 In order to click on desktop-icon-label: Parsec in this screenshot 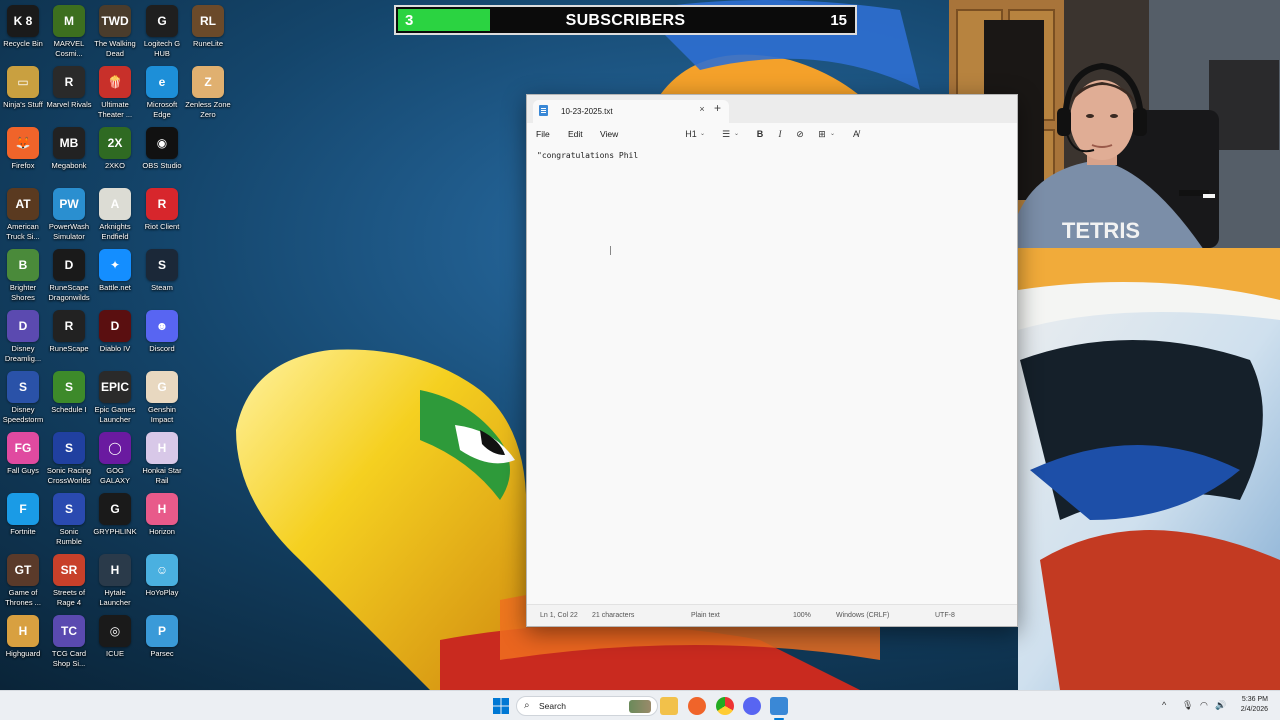, I will do `click(162, 653)`.